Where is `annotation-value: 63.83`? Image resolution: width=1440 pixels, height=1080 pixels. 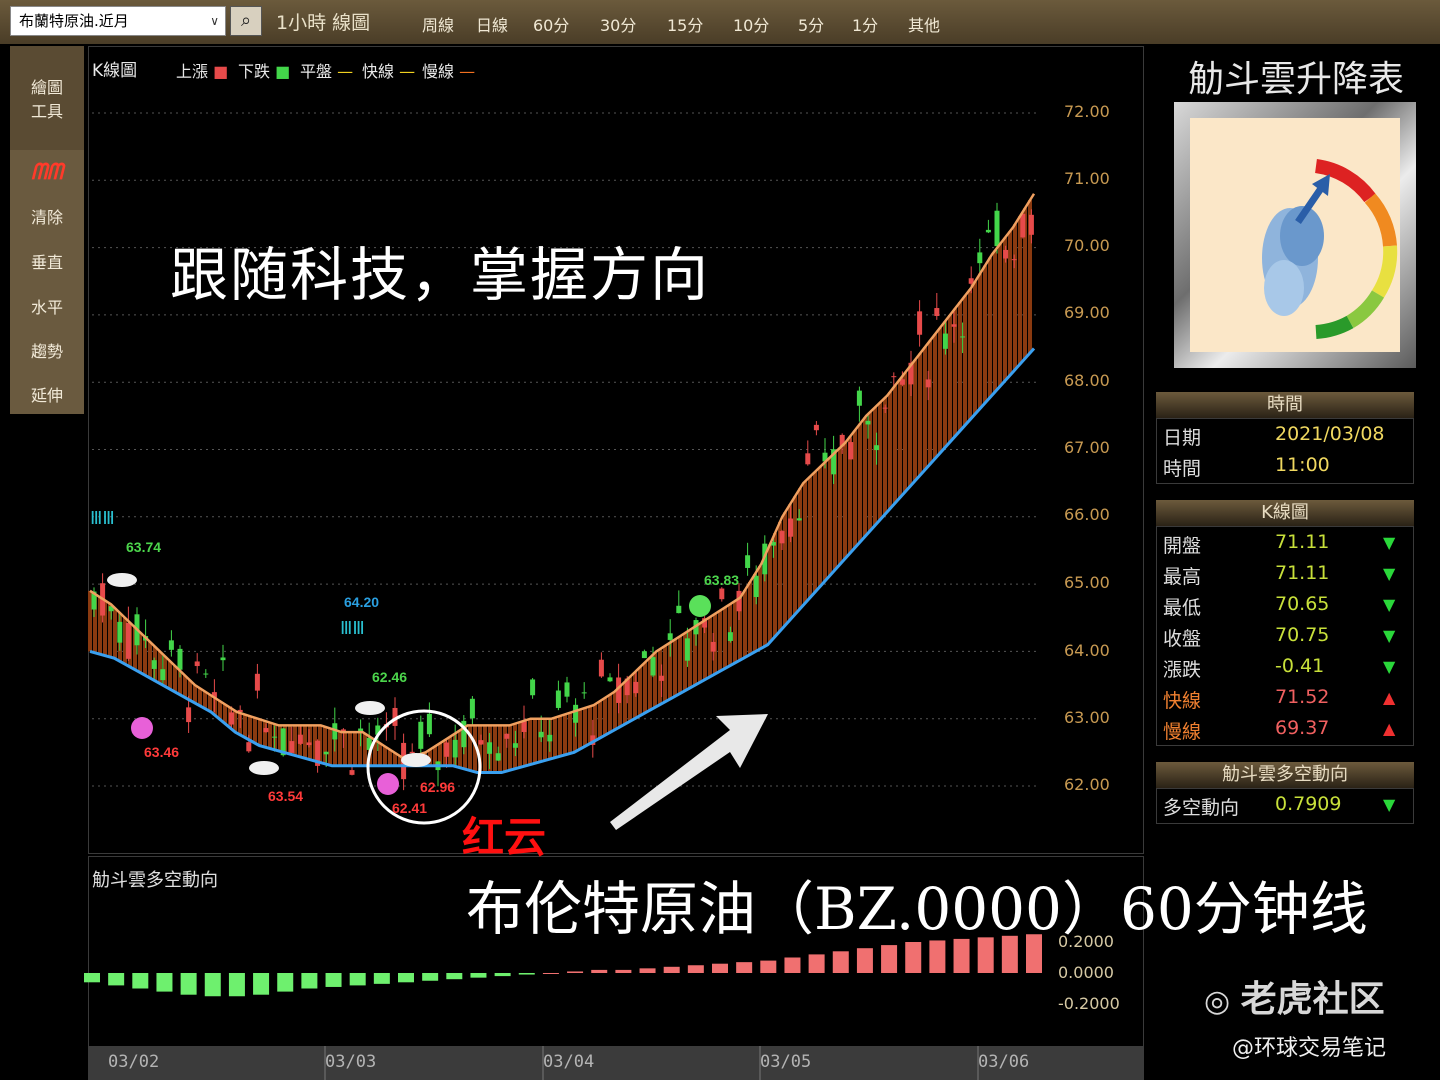 annotation-value: 63.83 is located at coordinates (722, 580).